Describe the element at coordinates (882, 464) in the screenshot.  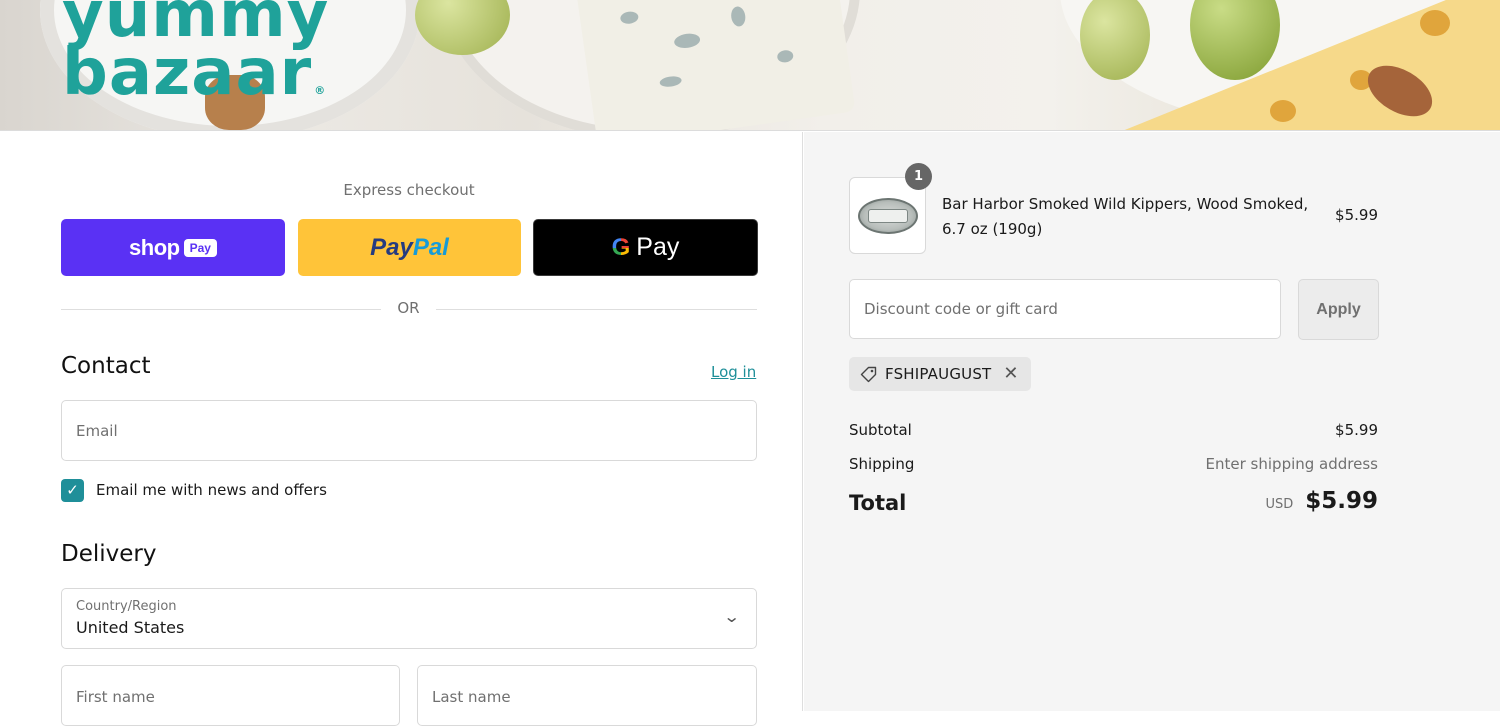
I see `shipping-label: Shipping` at that location.